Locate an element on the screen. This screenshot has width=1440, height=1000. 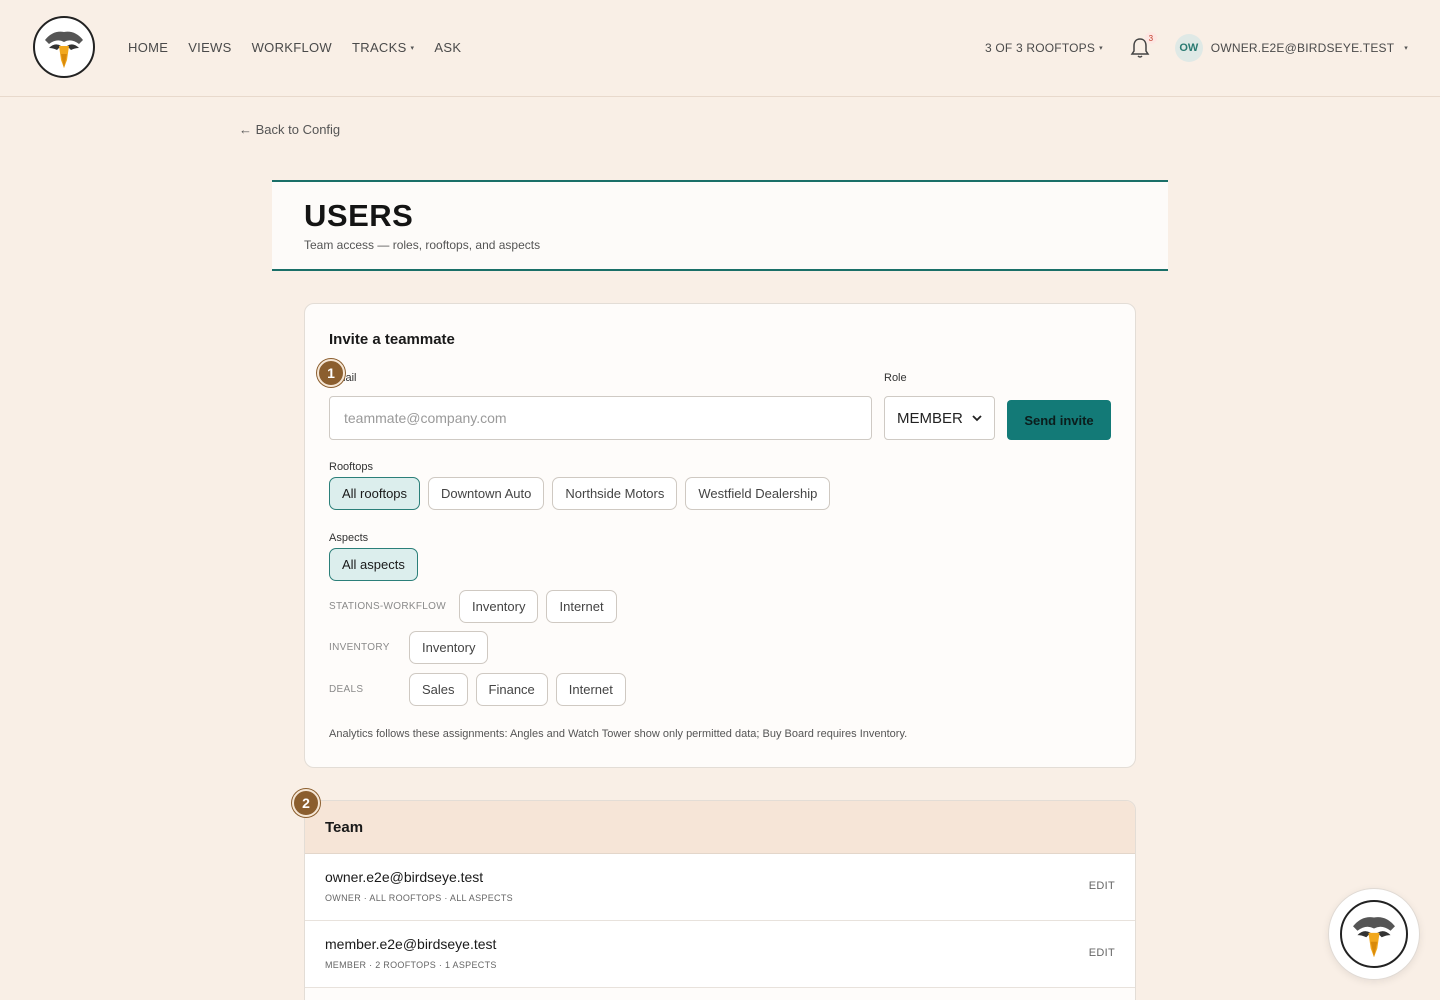
nav-tracks: TRACKS ▾ is located at coordinates (383, 47).